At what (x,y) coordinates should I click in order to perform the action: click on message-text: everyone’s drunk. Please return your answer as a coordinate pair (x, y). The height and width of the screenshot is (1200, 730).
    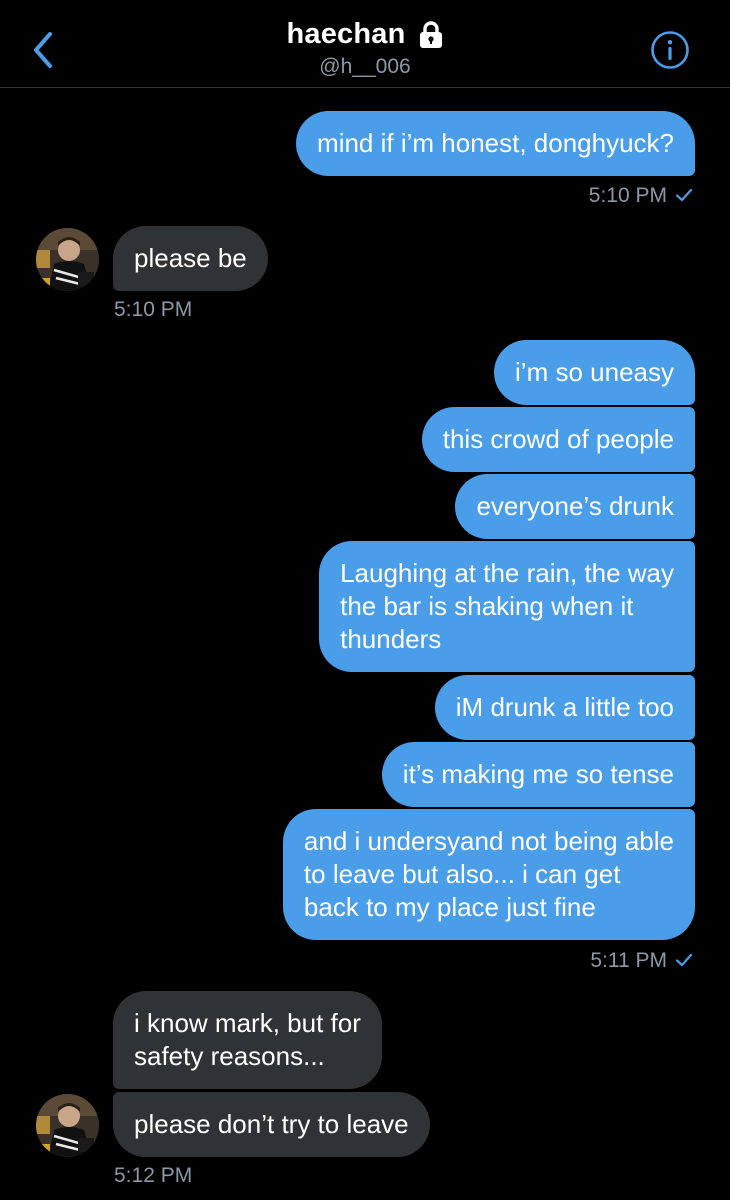
    Looking at the image, I should click on (575, 506).